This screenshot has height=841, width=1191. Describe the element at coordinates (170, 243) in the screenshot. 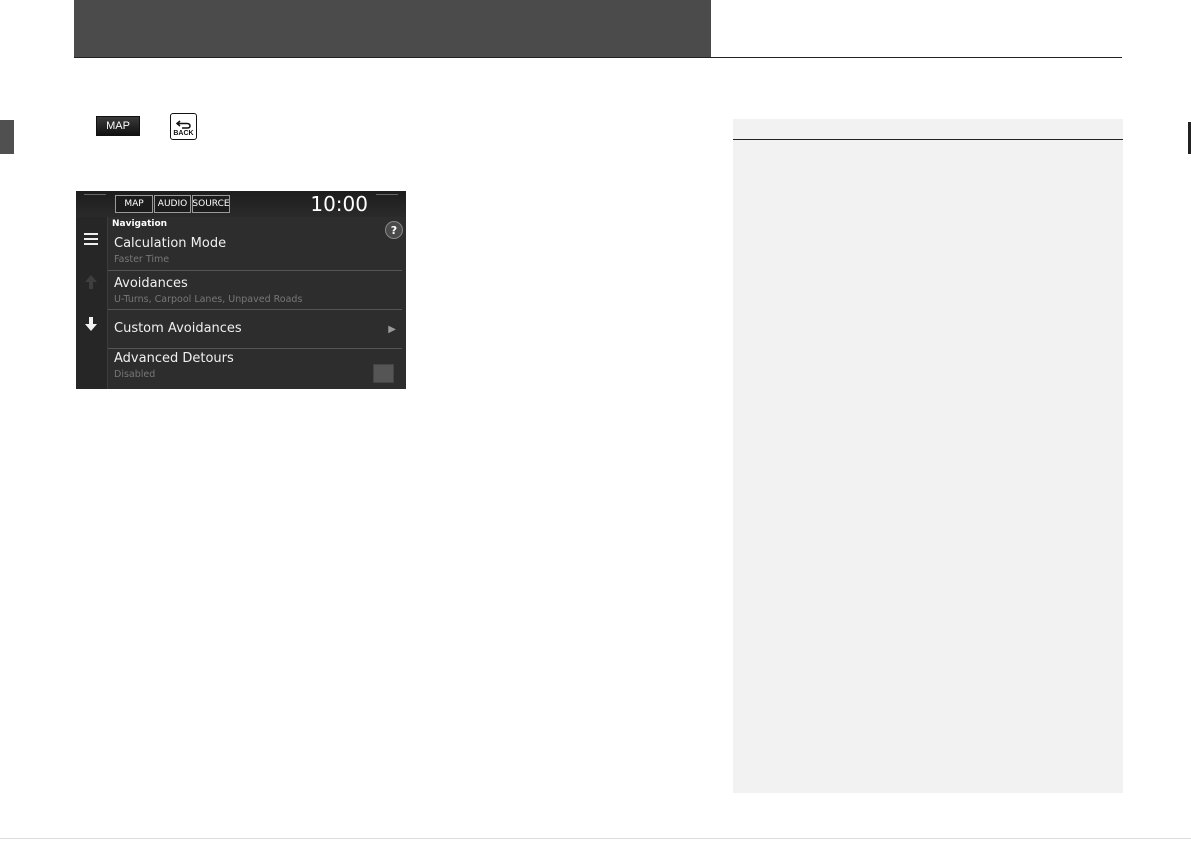

I see `row-title: Calculation Mode` at that location.